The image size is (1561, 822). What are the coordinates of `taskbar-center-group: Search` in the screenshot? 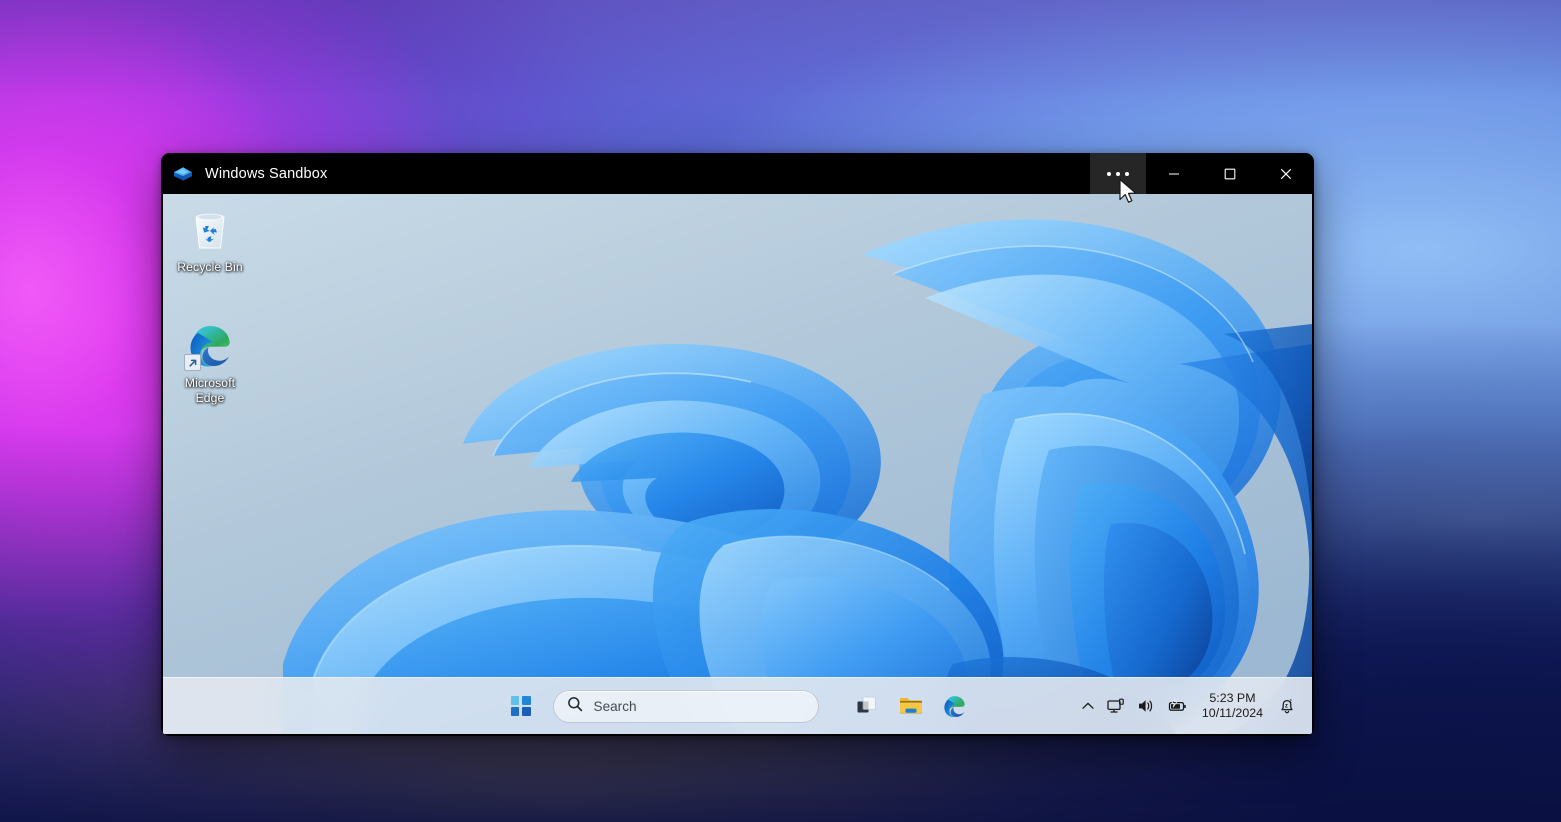 It's located at (738, 706).